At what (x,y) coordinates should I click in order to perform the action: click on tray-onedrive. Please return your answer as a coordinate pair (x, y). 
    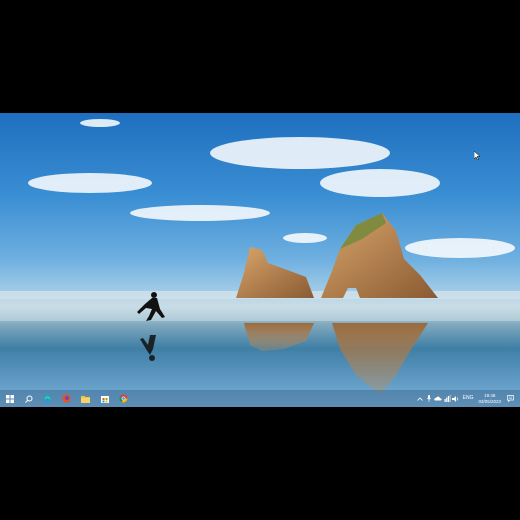
    Looking at the image, I should click on (438, 398).